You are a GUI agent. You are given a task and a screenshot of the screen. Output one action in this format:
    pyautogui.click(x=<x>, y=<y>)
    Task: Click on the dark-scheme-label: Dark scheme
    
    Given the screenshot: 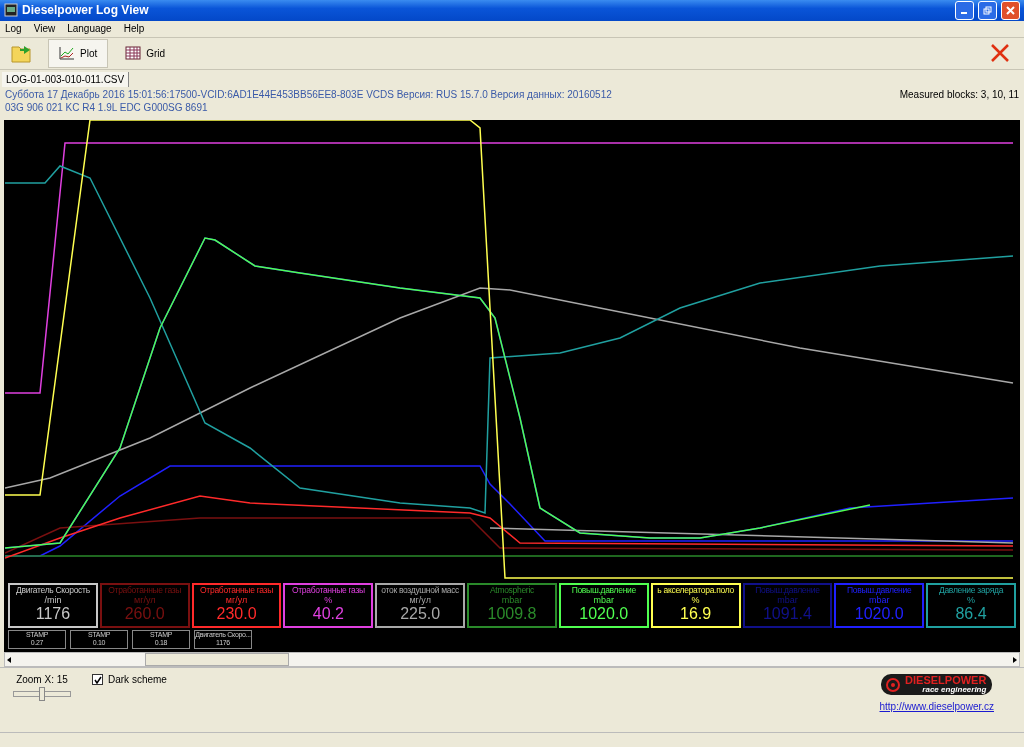 What is the action you would take?
    pyautogui.click(x=137, y=680)
    